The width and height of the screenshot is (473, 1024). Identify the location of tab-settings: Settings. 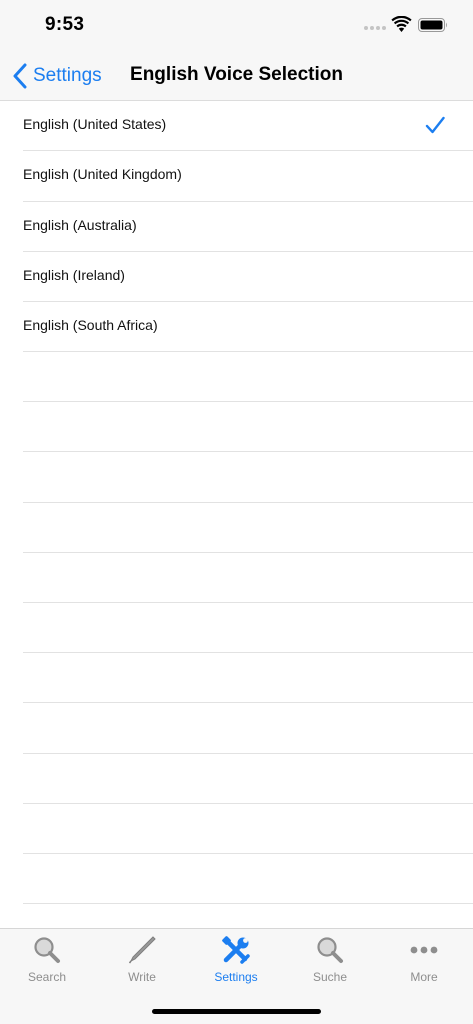
(236, 959).